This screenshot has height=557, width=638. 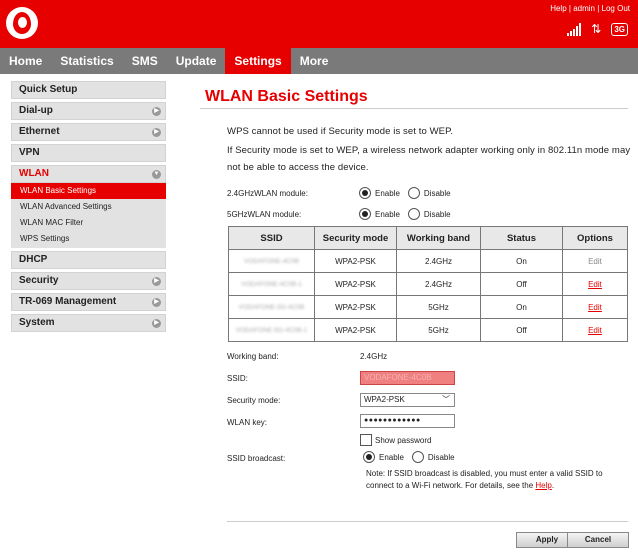 I want to click on logout-link: Log Out, so click(x=616, y=8).